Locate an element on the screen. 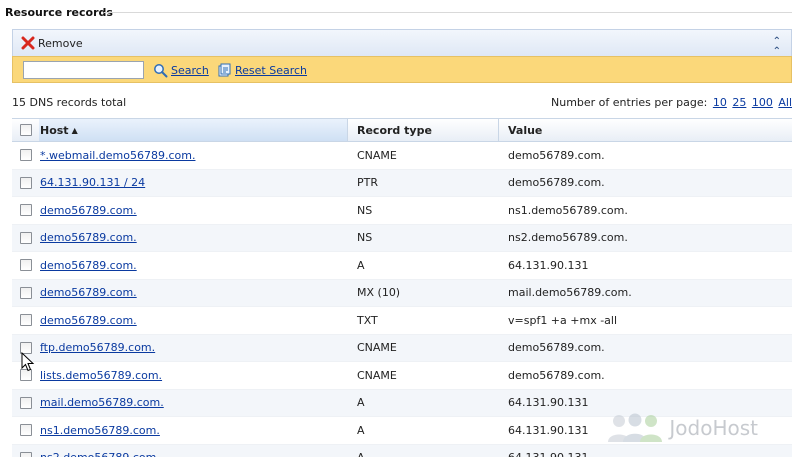  per-page-option: All is located at coordinates (785, 102).